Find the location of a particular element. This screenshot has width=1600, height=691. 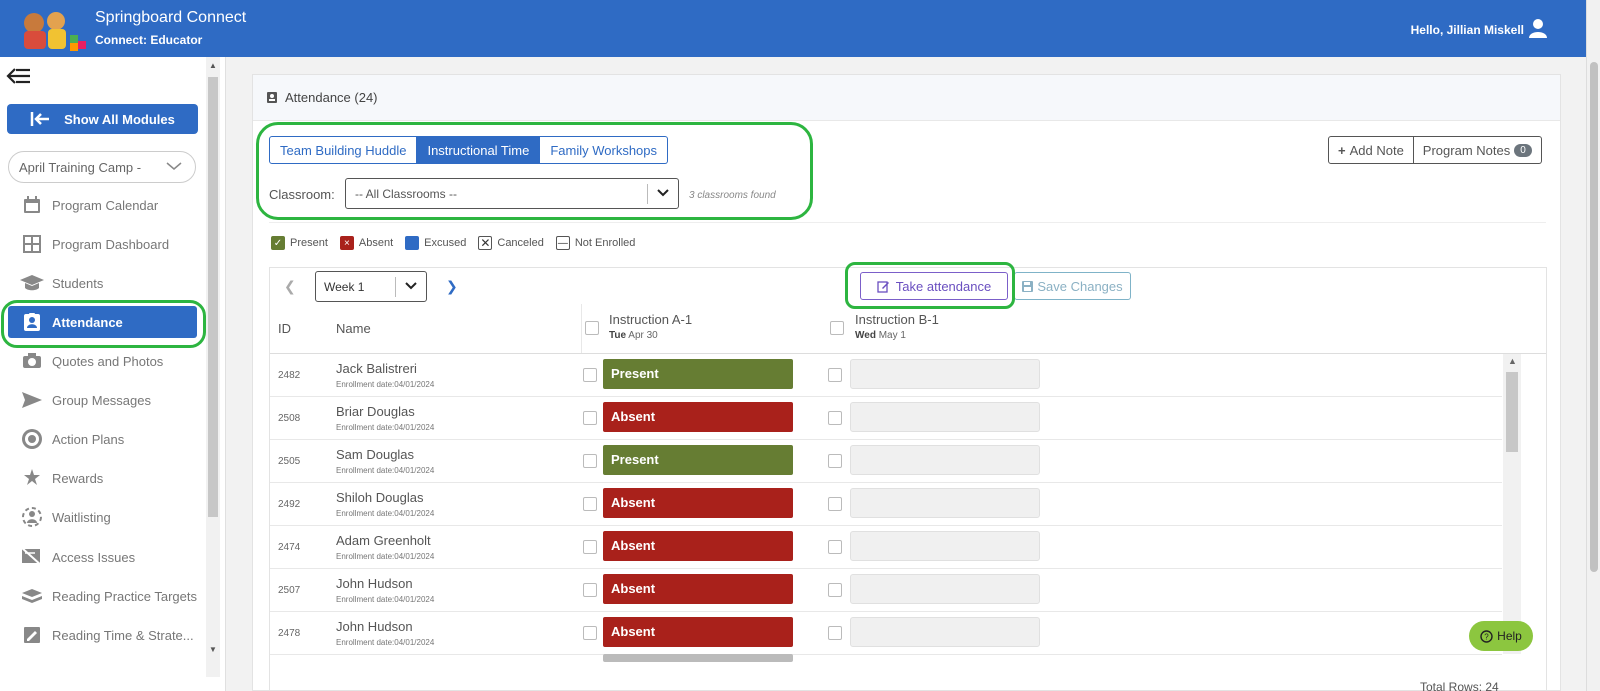

page-scrollbar-thumb is located at coordinates (1594, 317).